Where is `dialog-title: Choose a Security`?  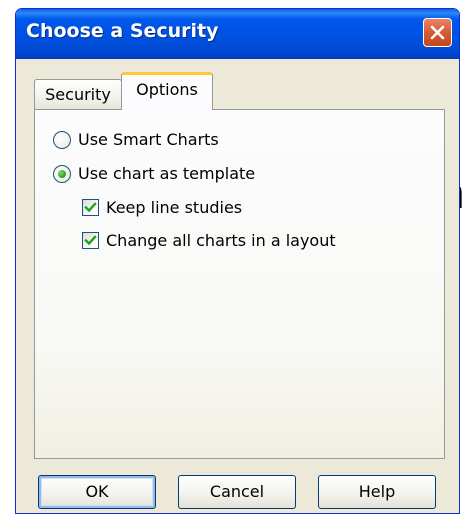 dialog-title: Choose a Security is located at coordinates (122, 31).